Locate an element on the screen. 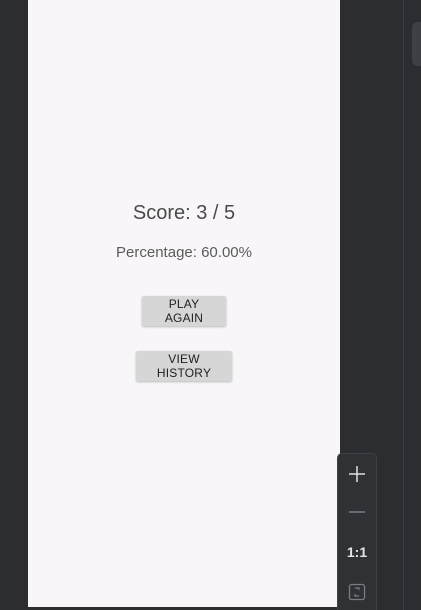  score-text: Score: 3 / 5 is located at coordinates (184, 213).